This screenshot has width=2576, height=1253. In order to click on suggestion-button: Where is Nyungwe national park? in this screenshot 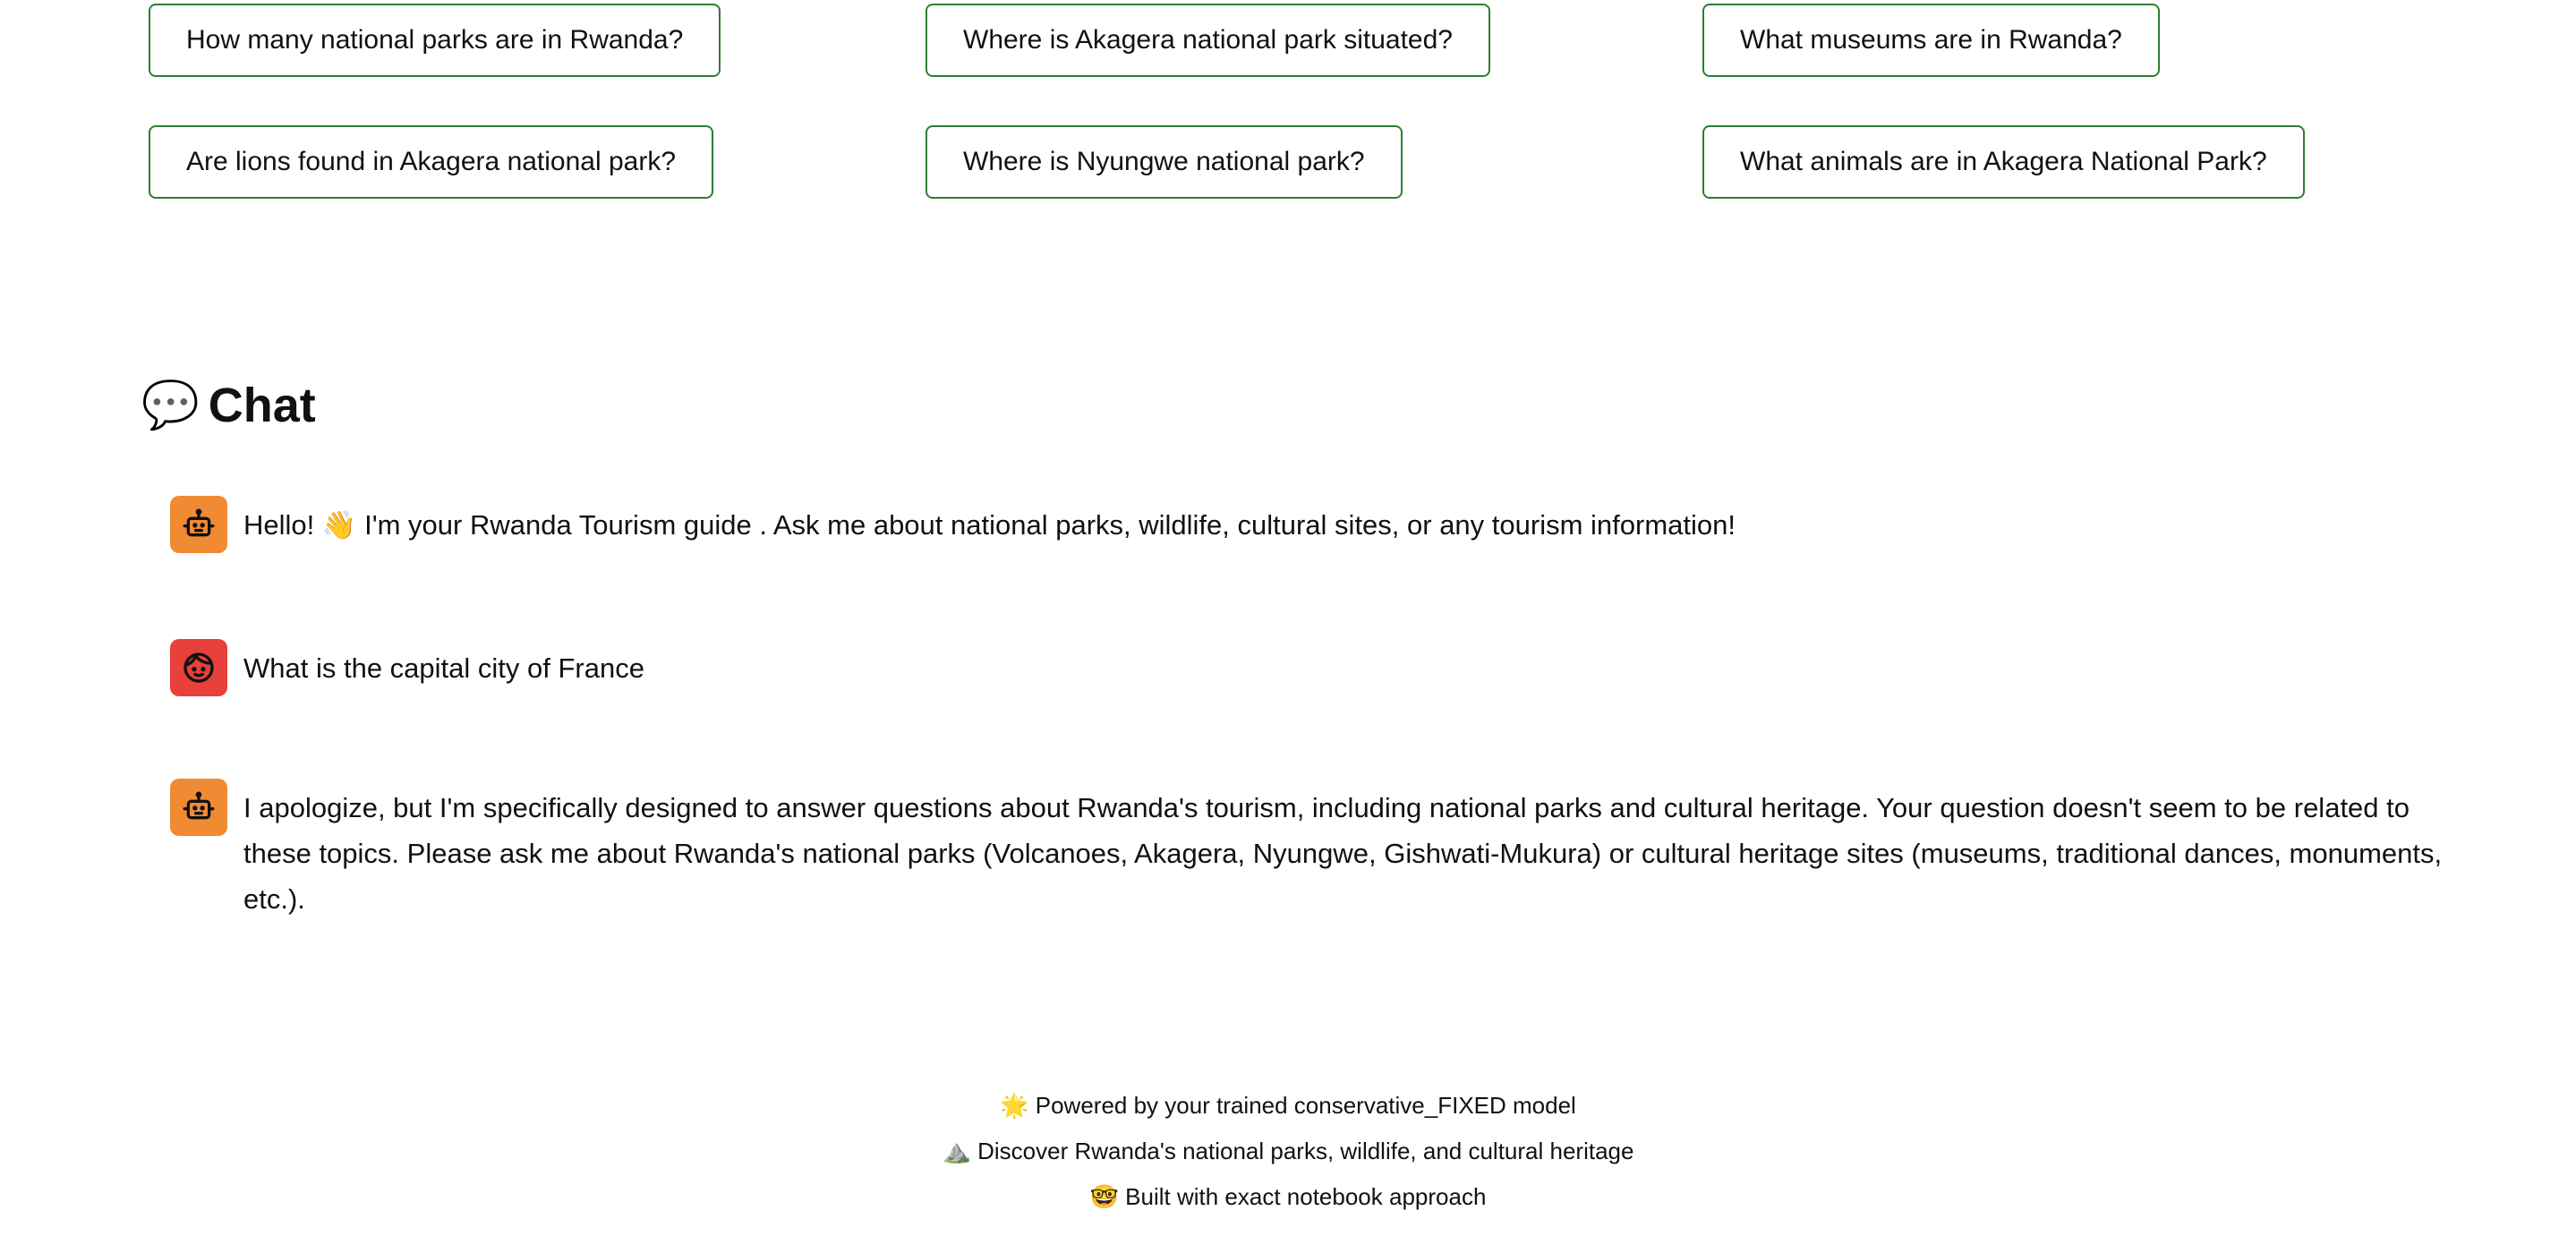, I will do `click(1164, 162)`.